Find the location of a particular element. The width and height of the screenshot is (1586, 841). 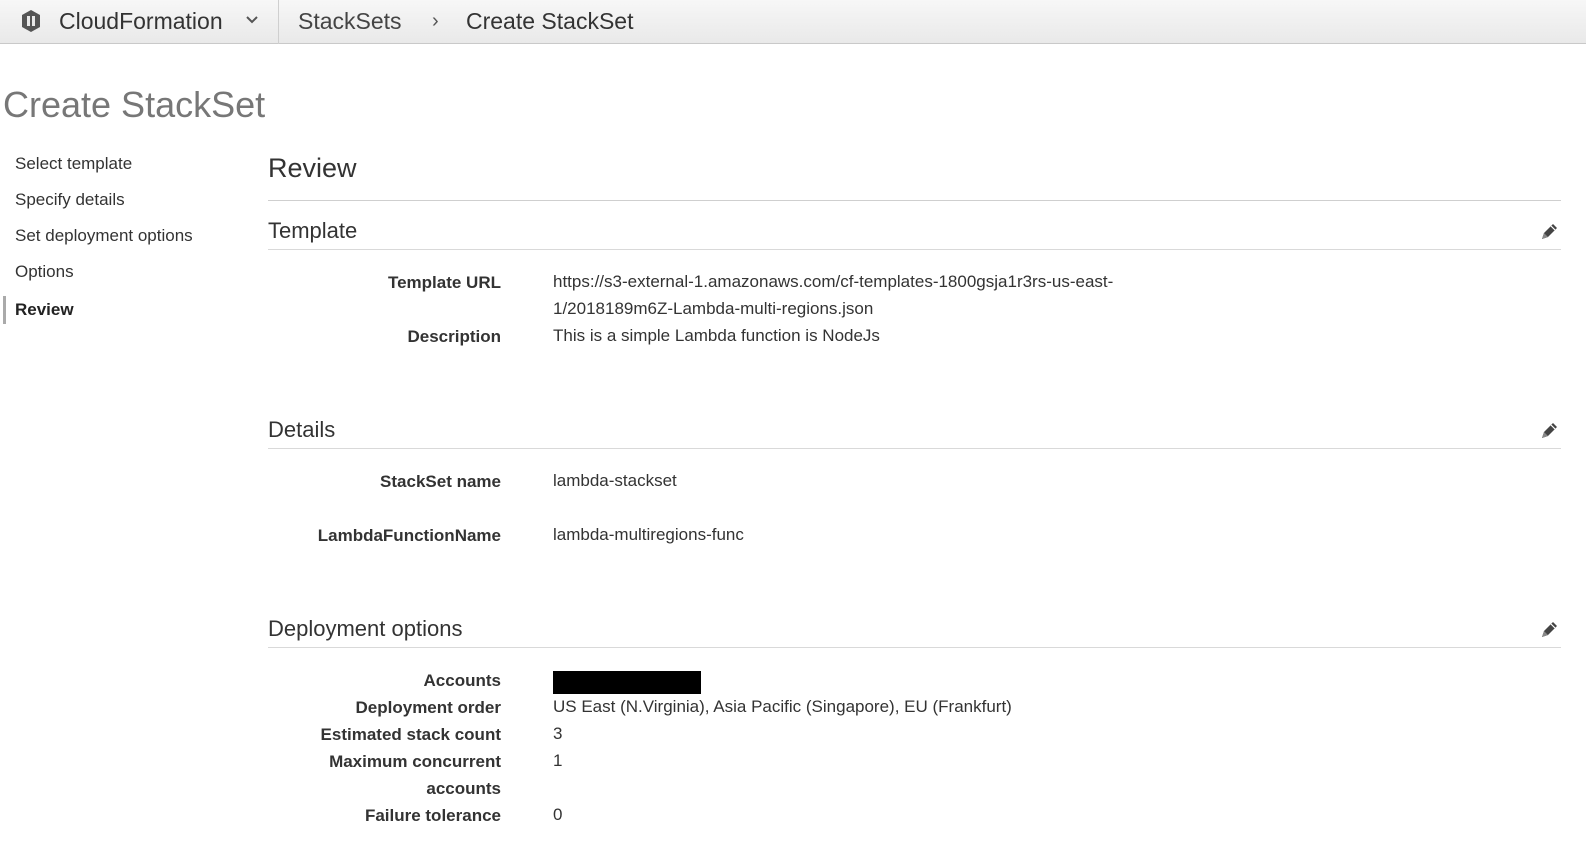

template-section-title: Template is located at coordinates (313, 230).